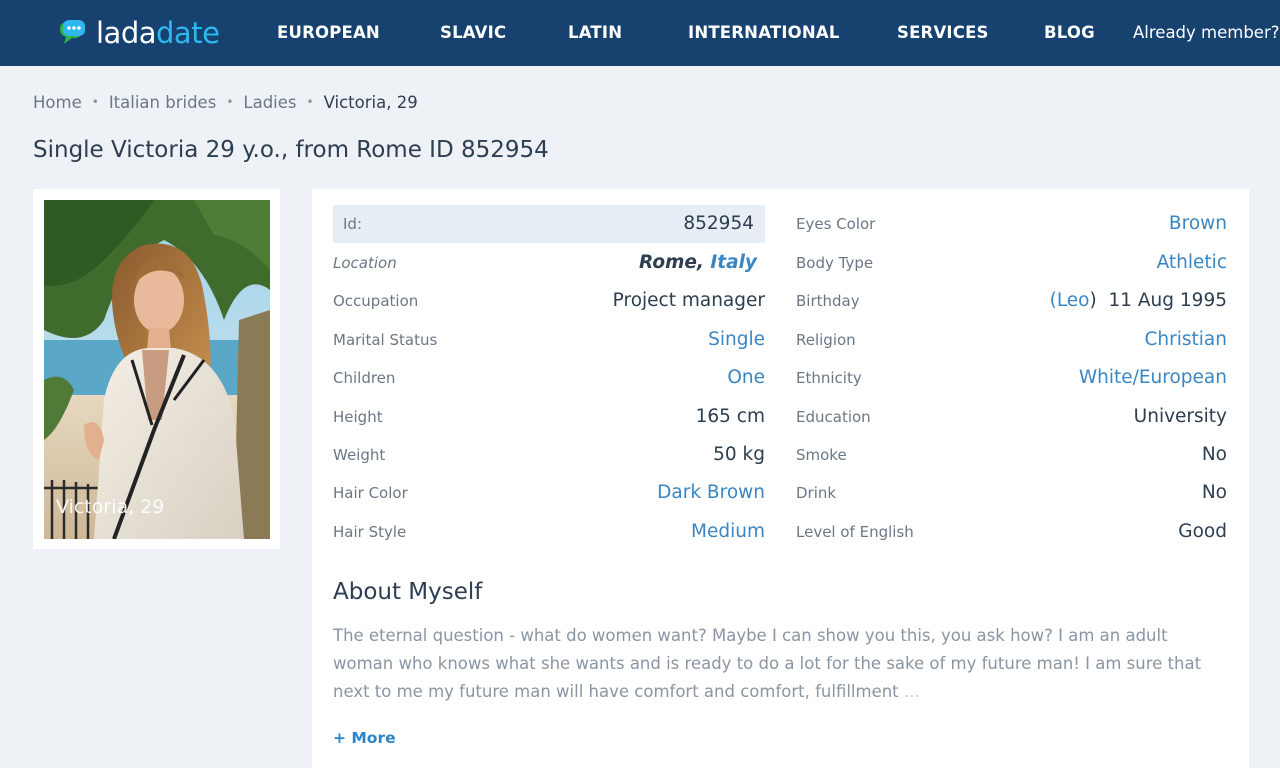 The image size is (1280, 768). Describe the element at coordinates (549, 340) in the screenshot. I see `detail-row-marital-status: Marital Status Single` at that location.